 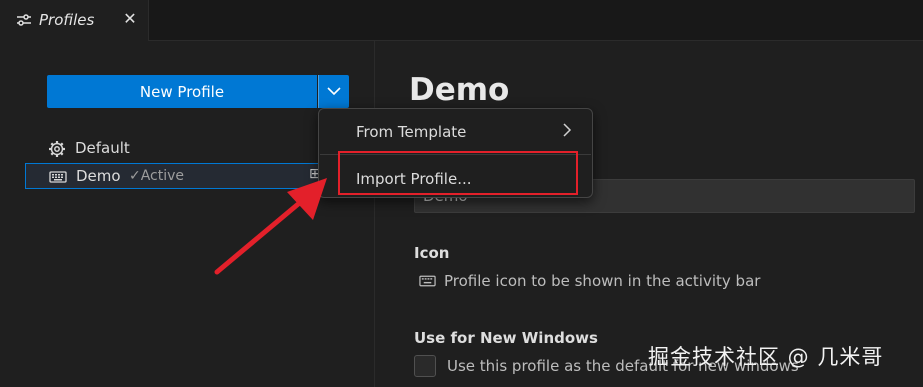 What do you see at coordinates (425, 366) in the screenshot?
I see `use-for-new-windows-checkbox` at bounding box center [425, 366].